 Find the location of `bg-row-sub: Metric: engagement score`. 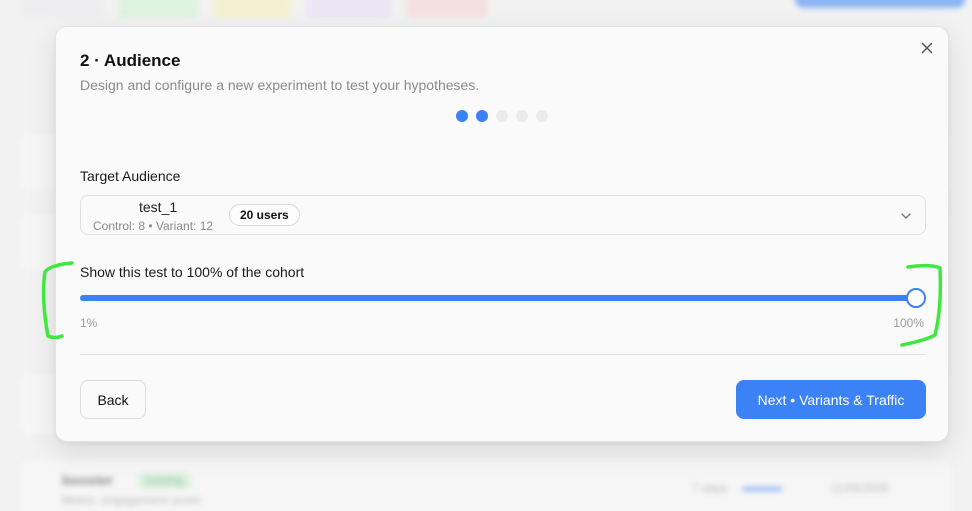

bg-row-sub: Metric: engagement score is located at coordinates (131, 500).